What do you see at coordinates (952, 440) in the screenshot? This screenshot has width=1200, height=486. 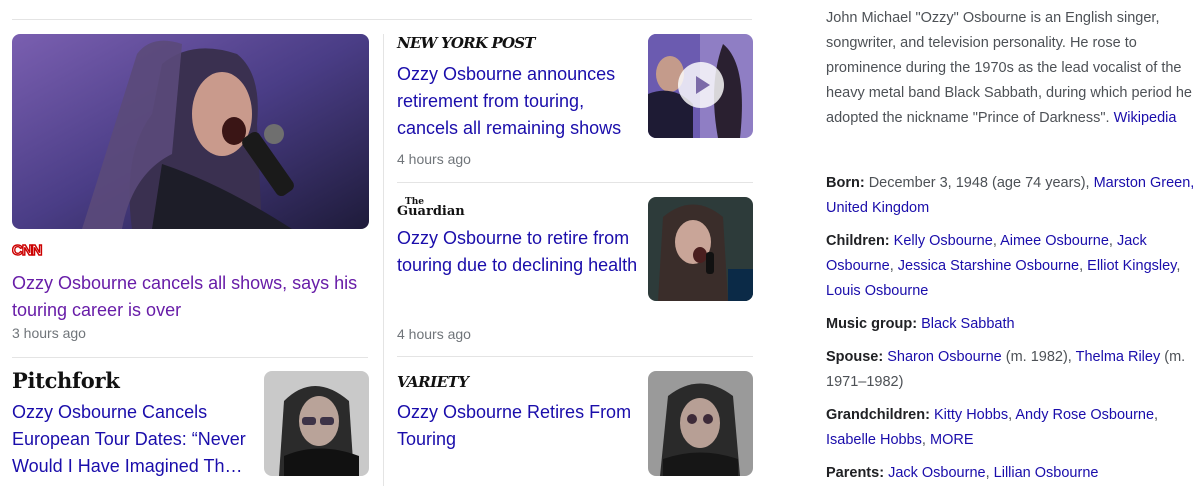 I see `kp-grandchildren-more-link: MORE` at bounding box center [952, 440].